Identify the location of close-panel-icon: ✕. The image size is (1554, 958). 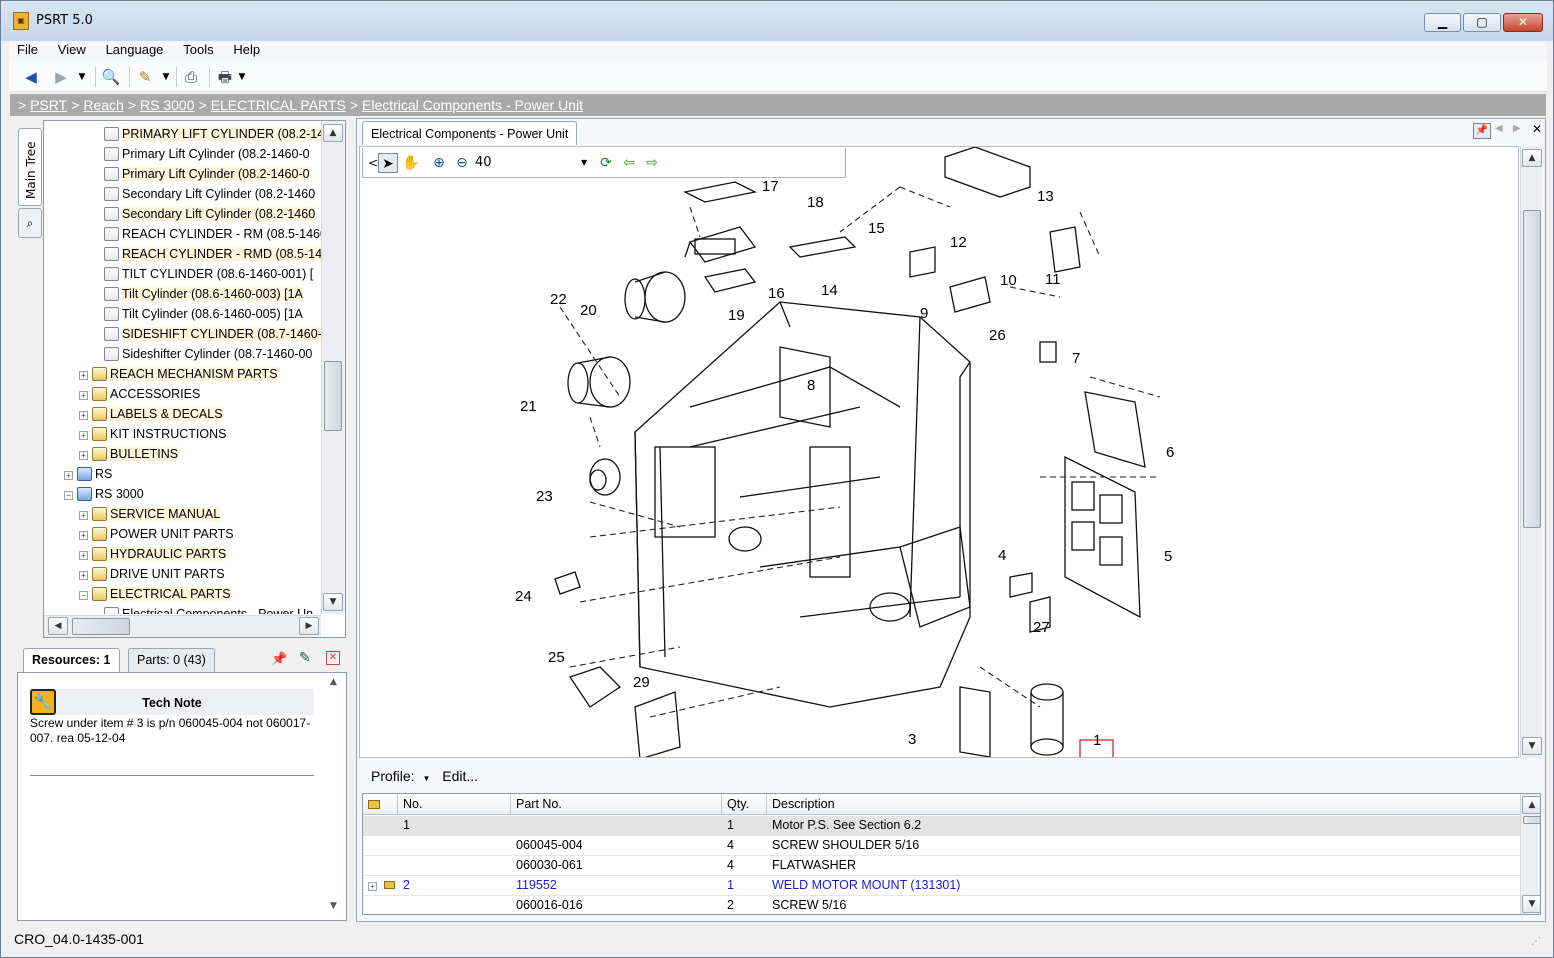
(333, 658).